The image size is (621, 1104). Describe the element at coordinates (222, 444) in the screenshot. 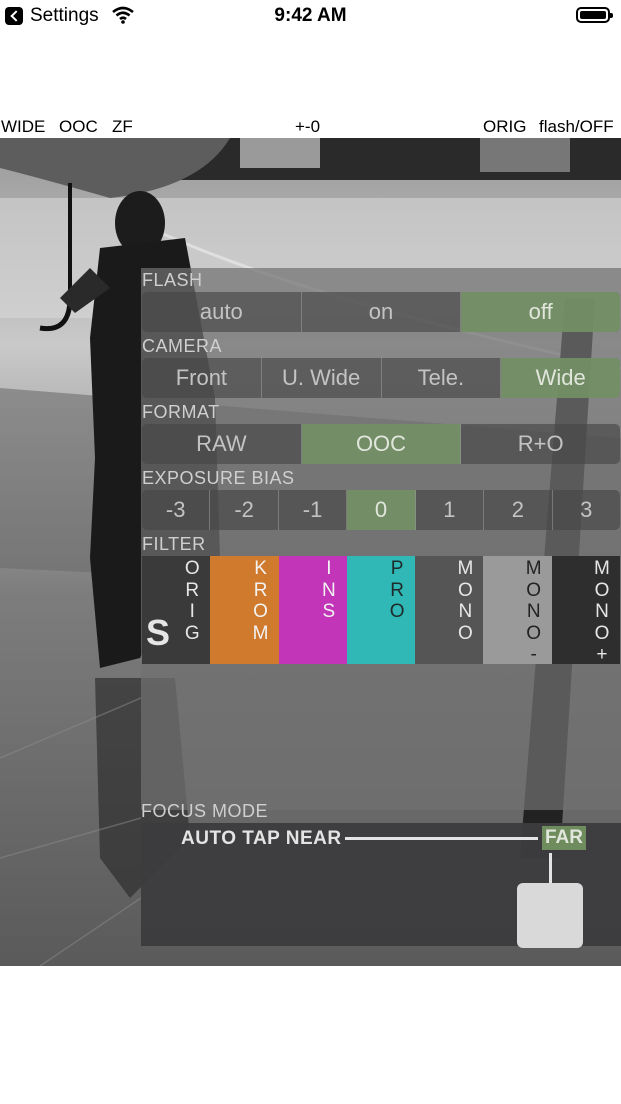

I see `format-option-0: RAW` at that location.